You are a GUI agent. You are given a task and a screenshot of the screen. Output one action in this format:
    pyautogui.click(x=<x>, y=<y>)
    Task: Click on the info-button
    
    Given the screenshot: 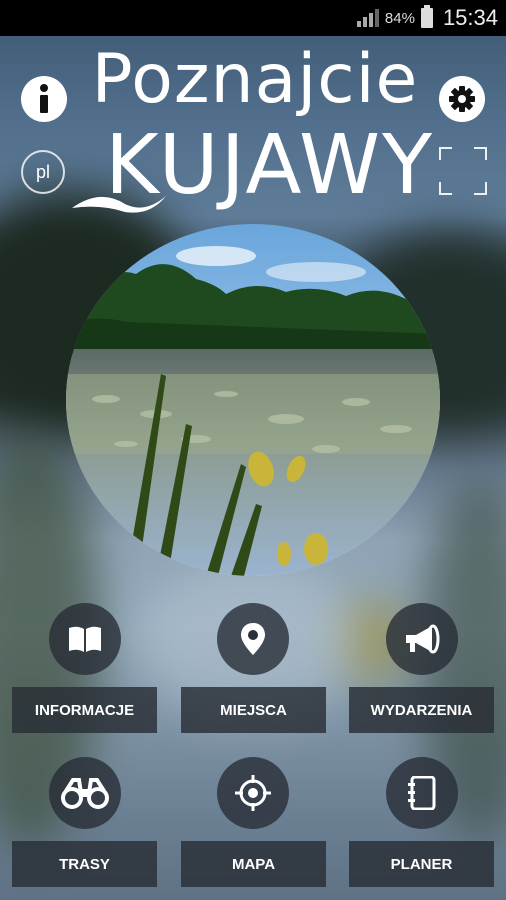 What is the action you would take?
    pyautogui.click(x=44, y=99)
    